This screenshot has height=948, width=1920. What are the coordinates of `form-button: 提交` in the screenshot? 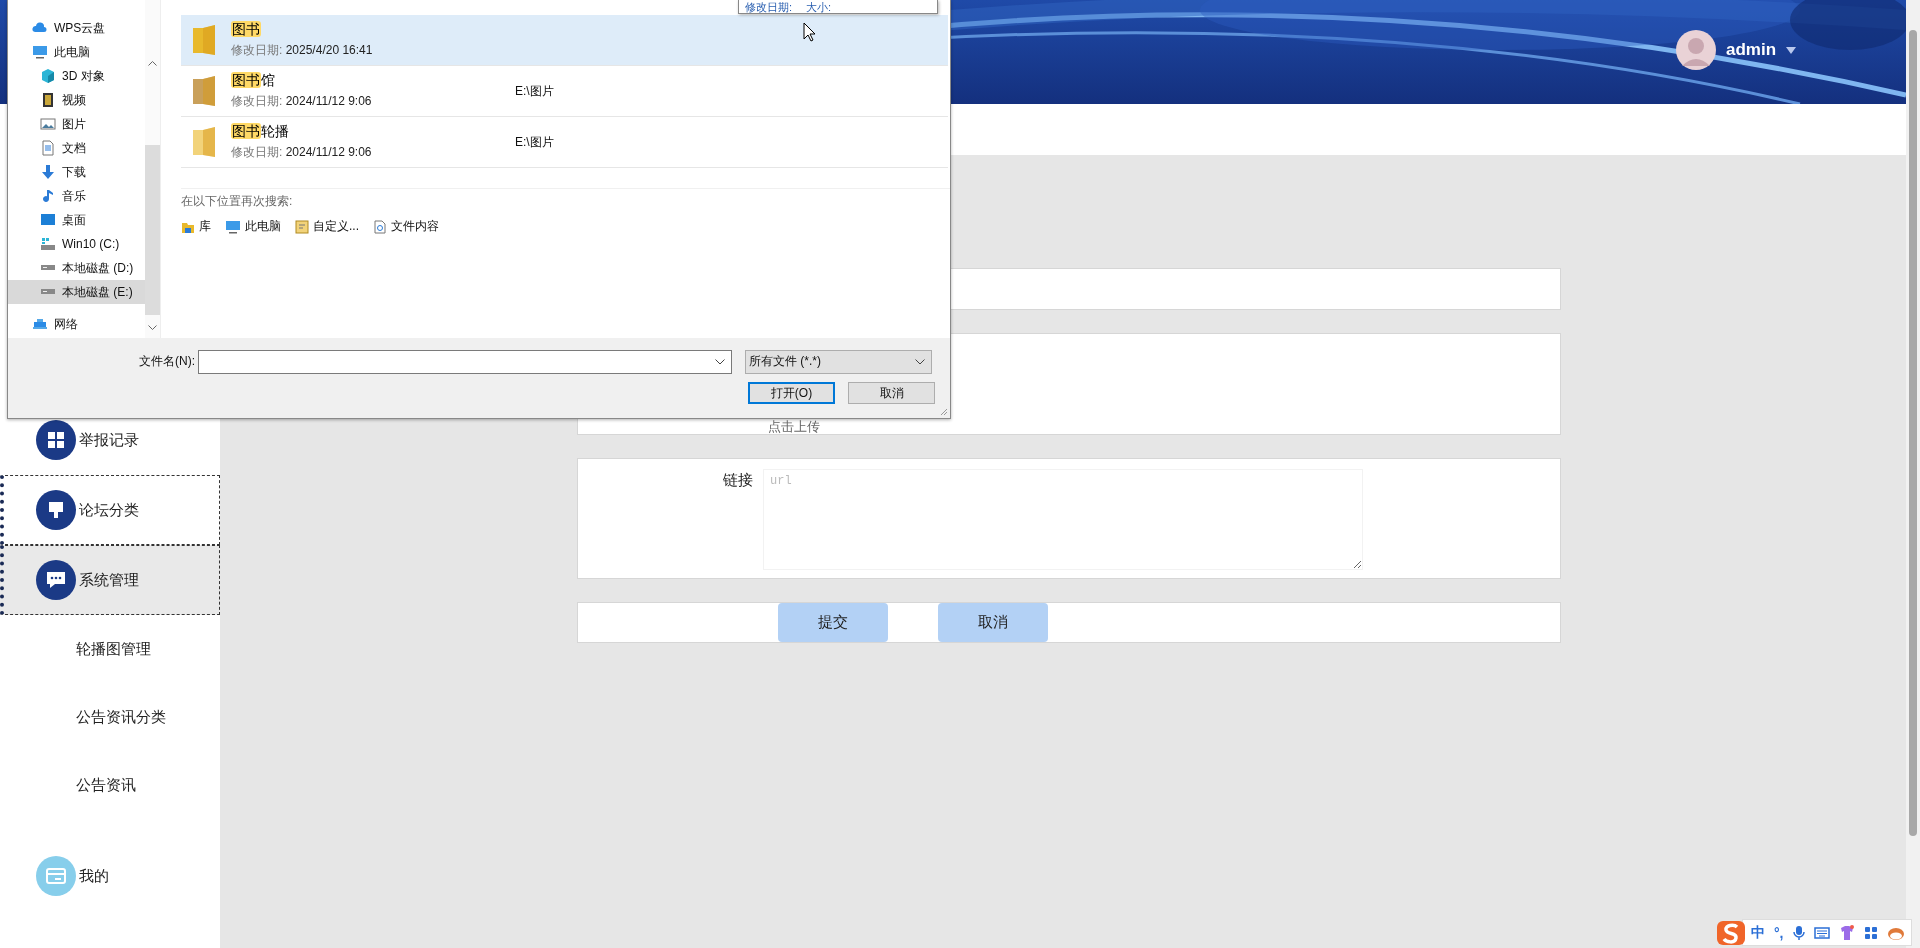 It's located at (833, 622).